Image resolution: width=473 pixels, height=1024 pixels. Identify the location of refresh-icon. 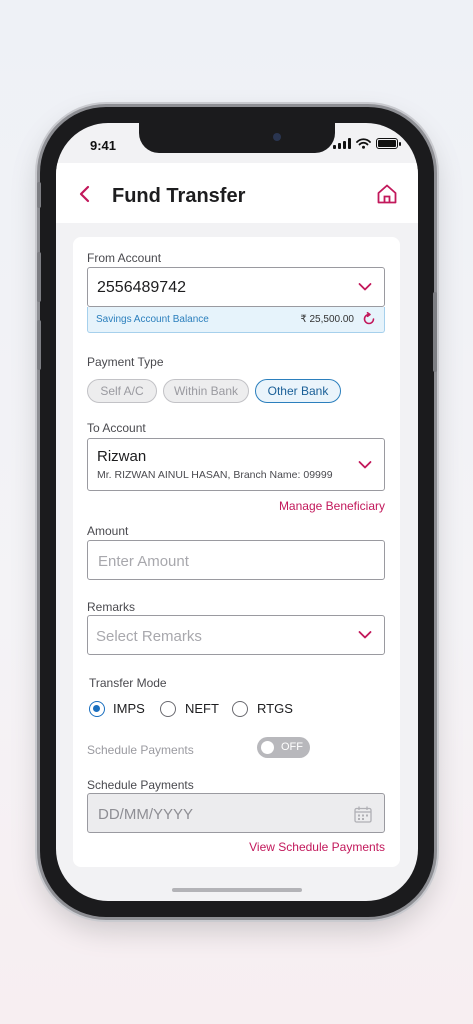
(369, 319).